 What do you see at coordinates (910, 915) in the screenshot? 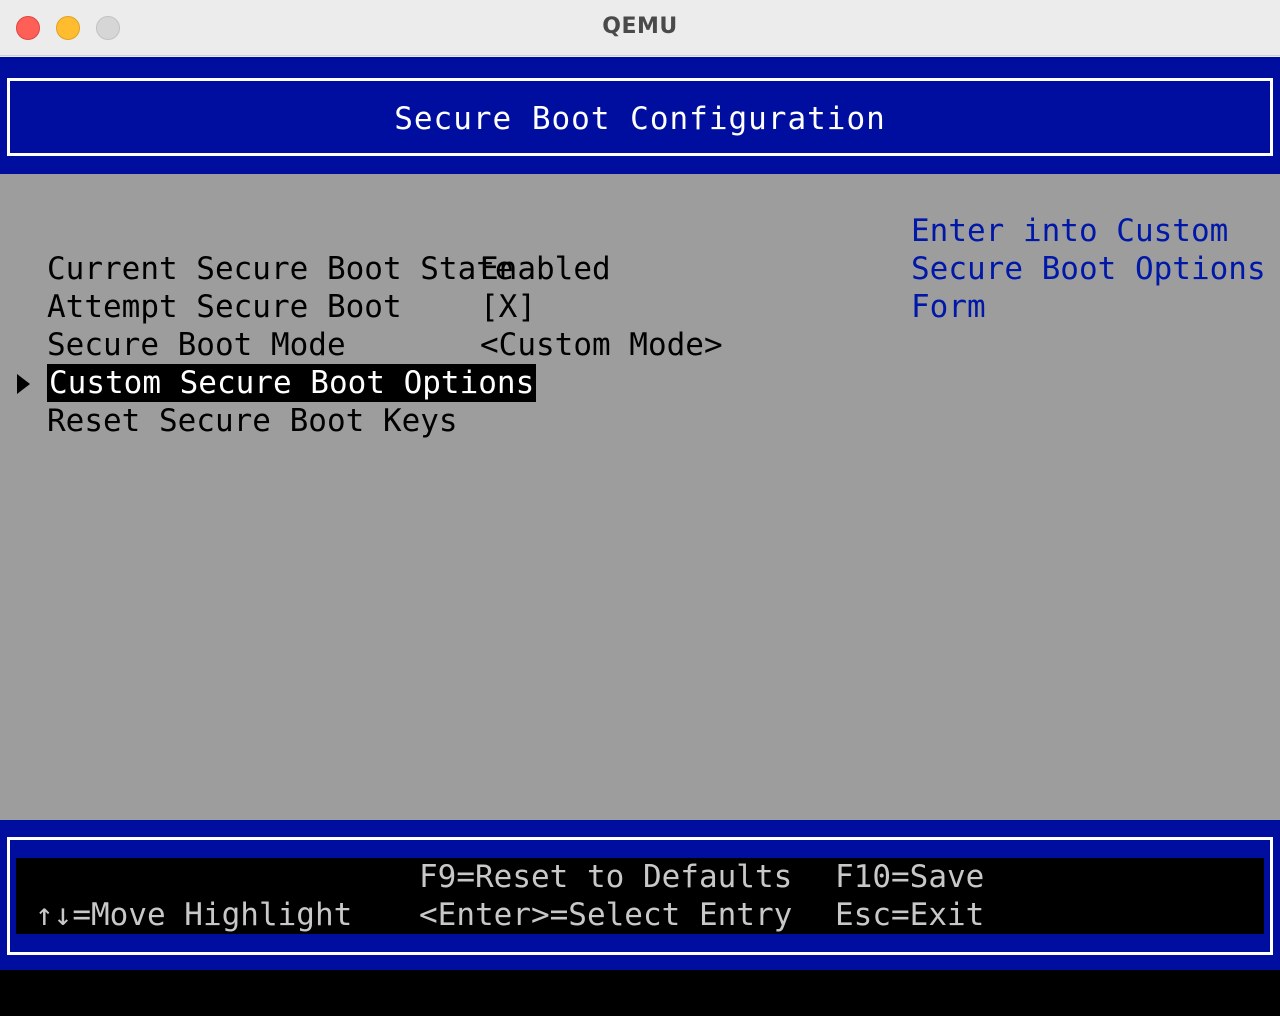
I see `key-hint-exit: Esc=Exit` at bounding box center [910, 915].